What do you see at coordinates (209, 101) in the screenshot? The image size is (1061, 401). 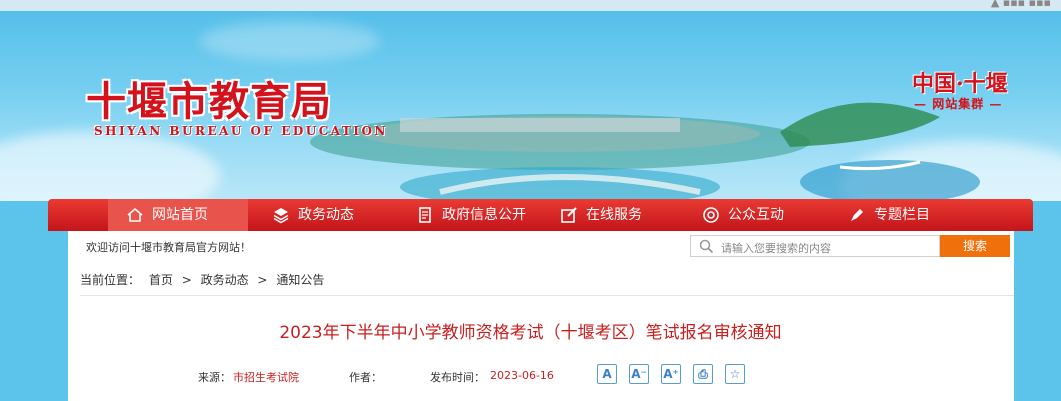 I see `site-title: 十堰市教育局` at bounding box center [209, 101].